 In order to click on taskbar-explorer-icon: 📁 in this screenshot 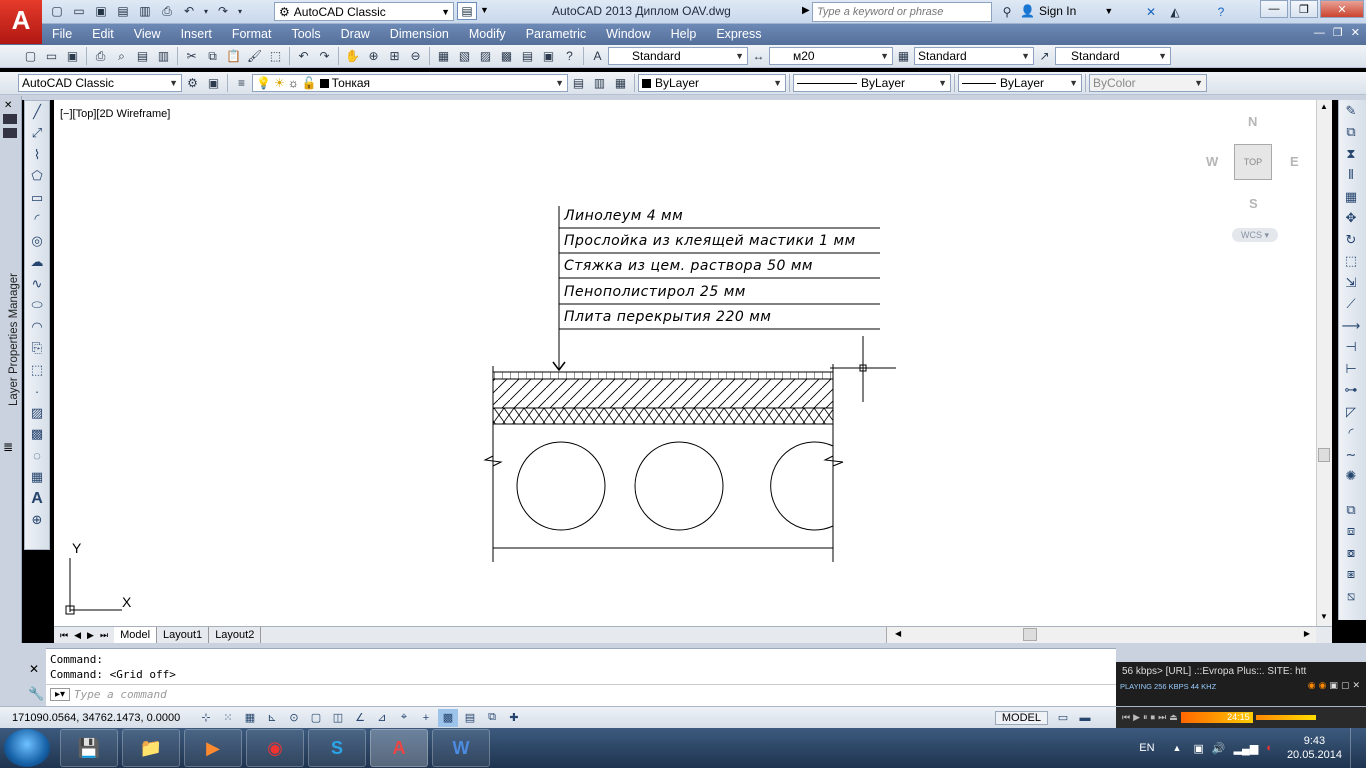, I will do `click(151, 748)`.